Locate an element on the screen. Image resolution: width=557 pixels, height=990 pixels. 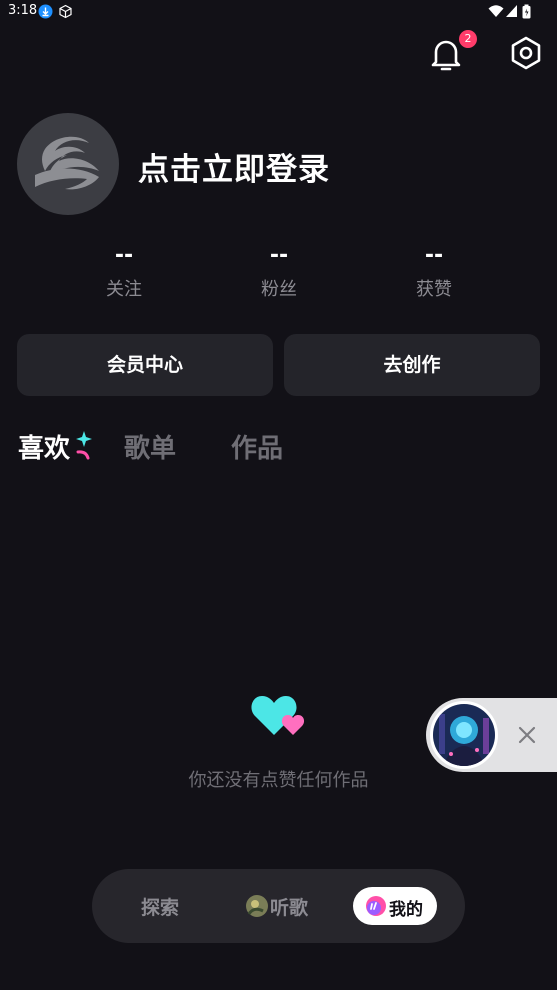
listen-avatar-icon is located at coordinates (257, 906).